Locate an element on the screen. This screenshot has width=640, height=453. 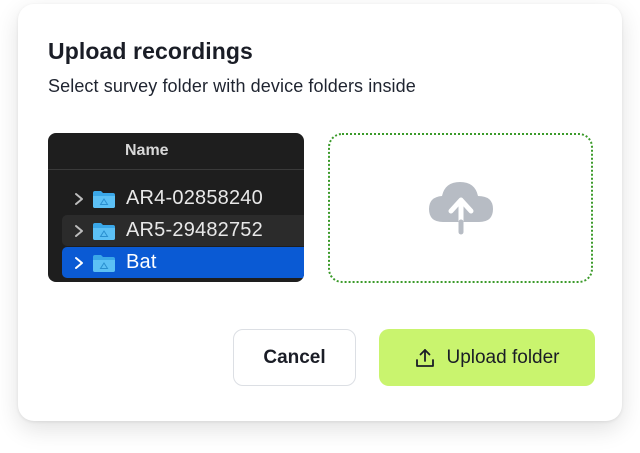
folder-name: AR5-29482752 is located at coordinates (194, 230).